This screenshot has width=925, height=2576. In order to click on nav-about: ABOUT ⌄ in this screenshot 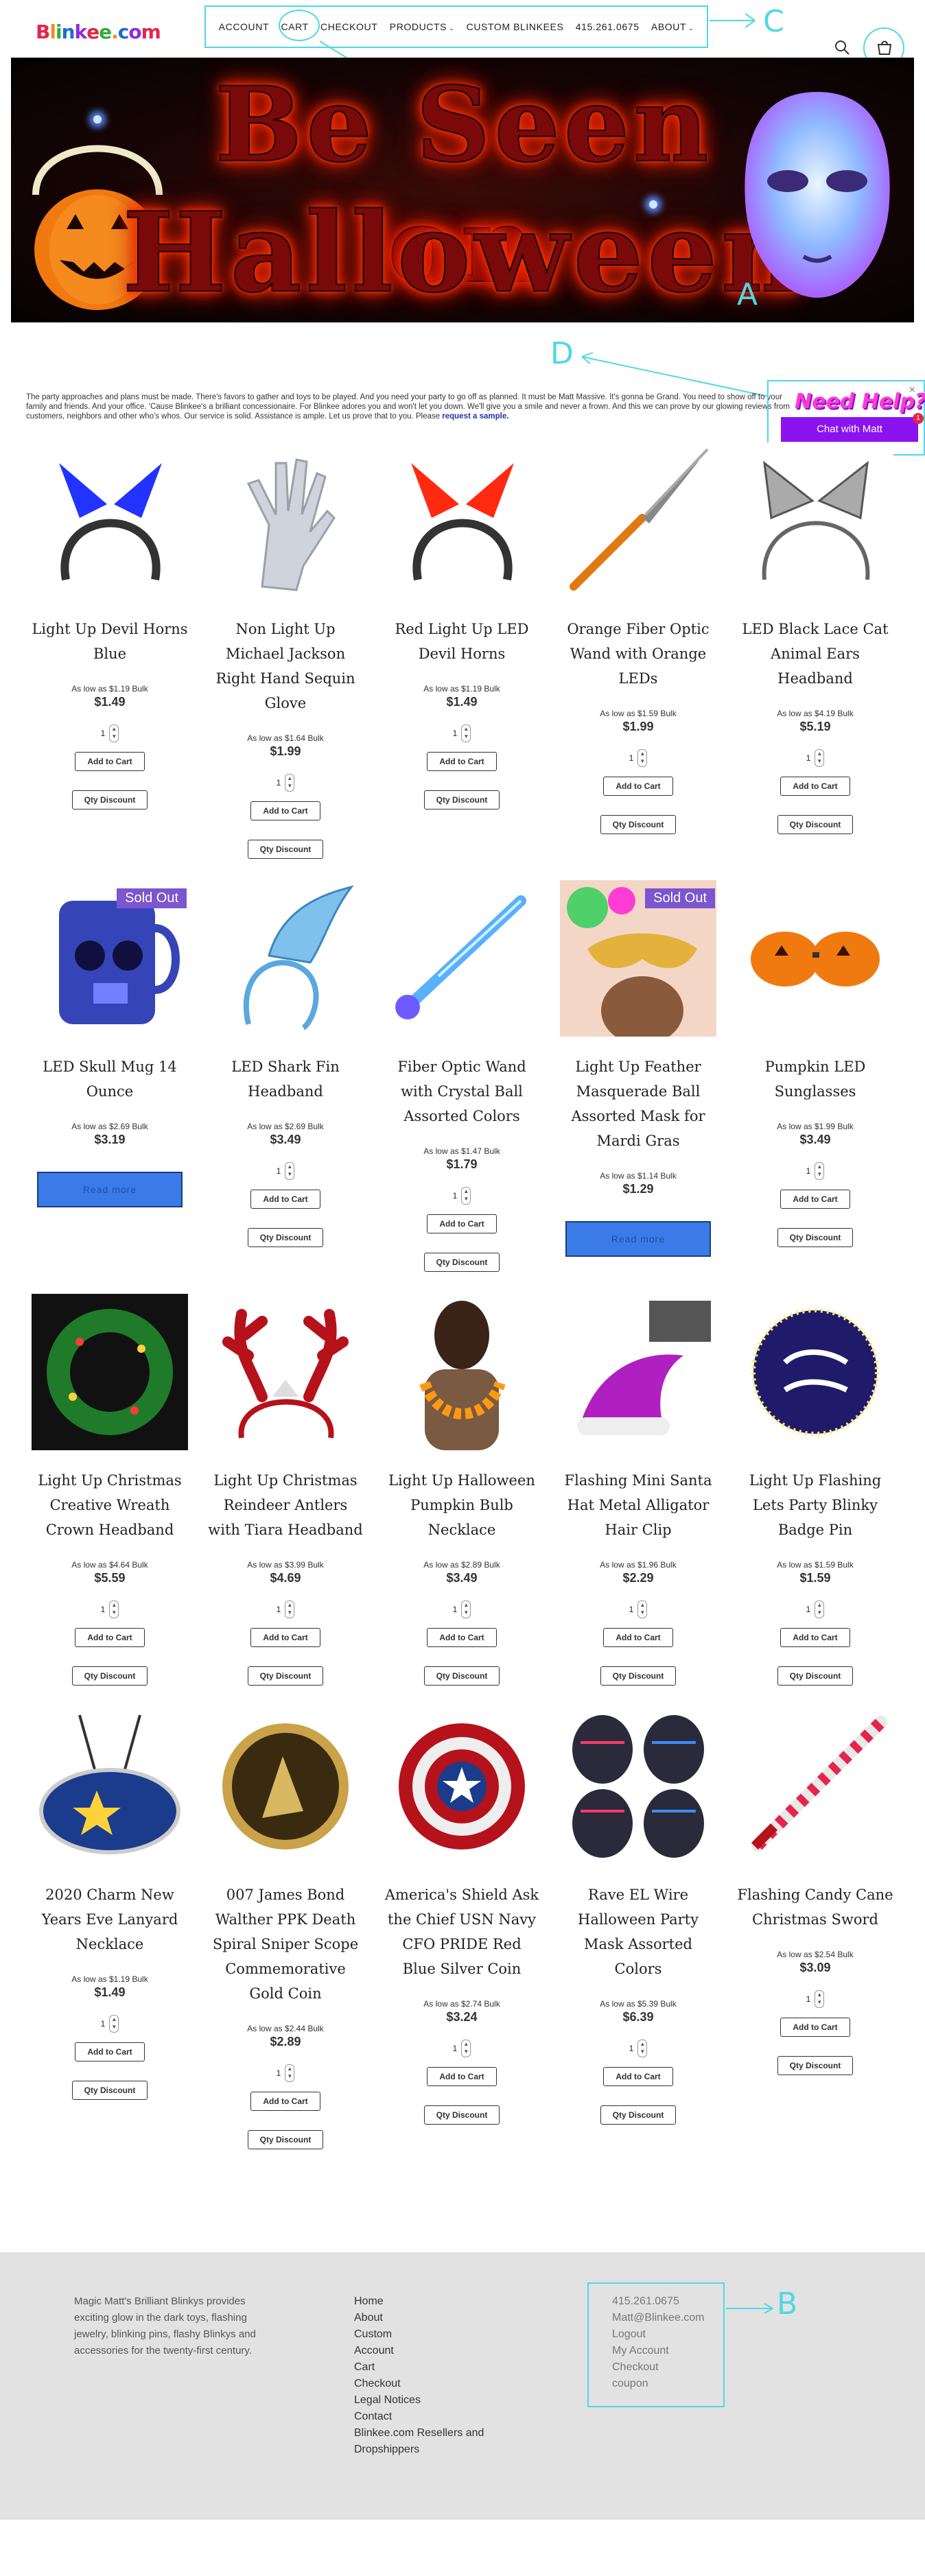, I will do `click(672, 26)`.